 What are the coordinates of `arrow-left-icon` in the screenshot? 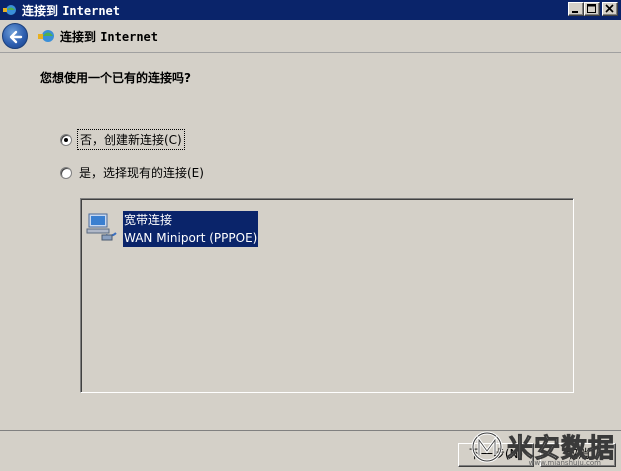 It's located at (16, 37).